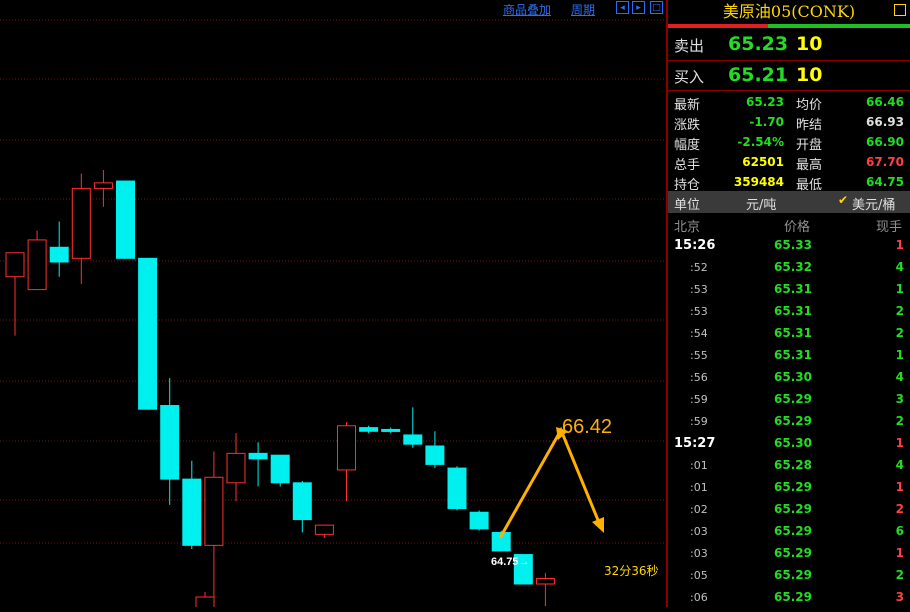  Describe the element at coordinates (789, 403) in the screenshot. I see `tick-row: :59 65.29 3` at that location.